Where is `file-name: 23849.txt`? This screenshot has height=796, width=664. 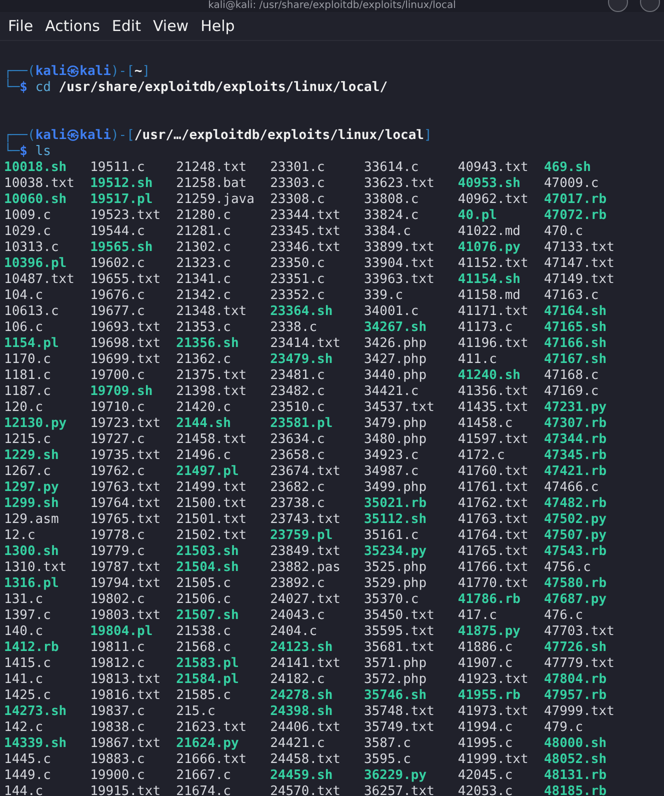 file-name: 23849.txt is located at coordinates (306, 552).